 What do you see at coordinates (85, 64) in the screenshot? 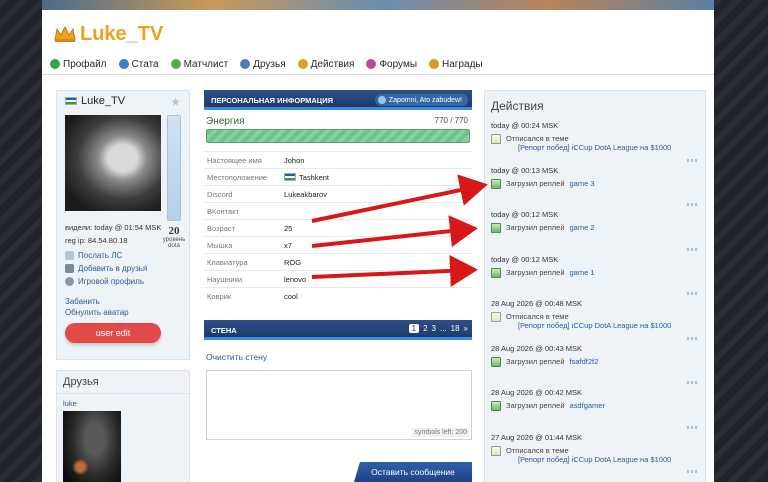
I see `tab-label: Профайл` at bounding box center [85, 64].